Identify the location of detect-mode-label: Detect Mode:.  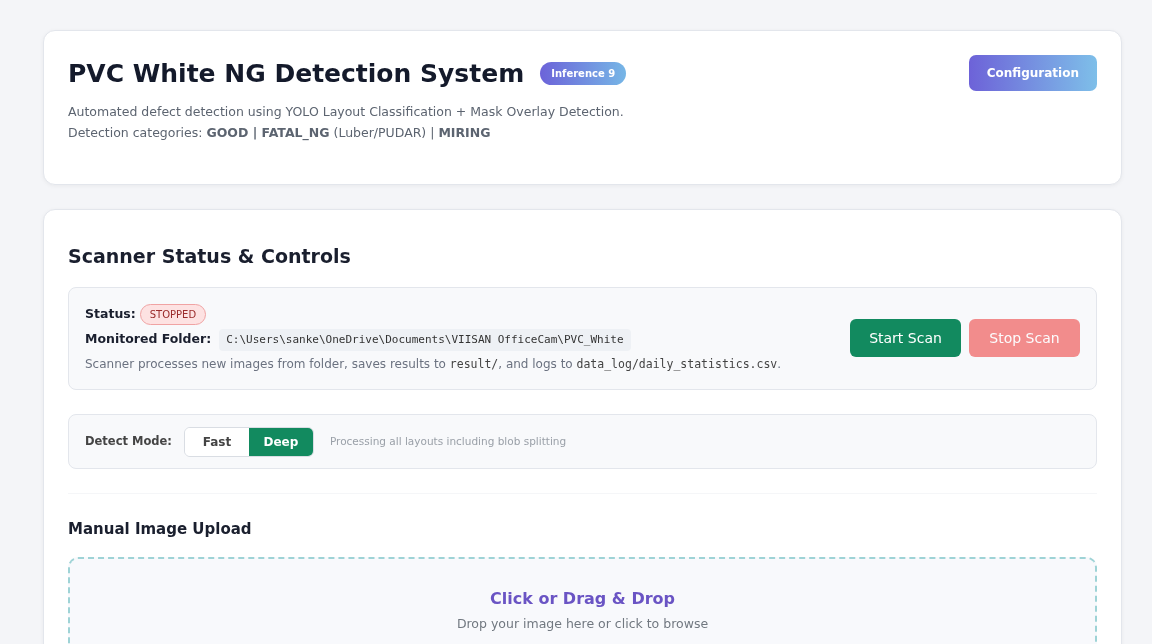
(128, 442).